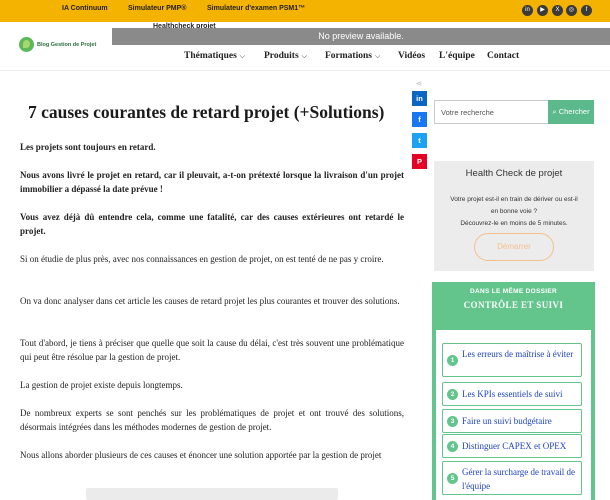 This screenshot has width=610, height=500. I want to click on preview-placeholder: No preview available., so click(361, 36).